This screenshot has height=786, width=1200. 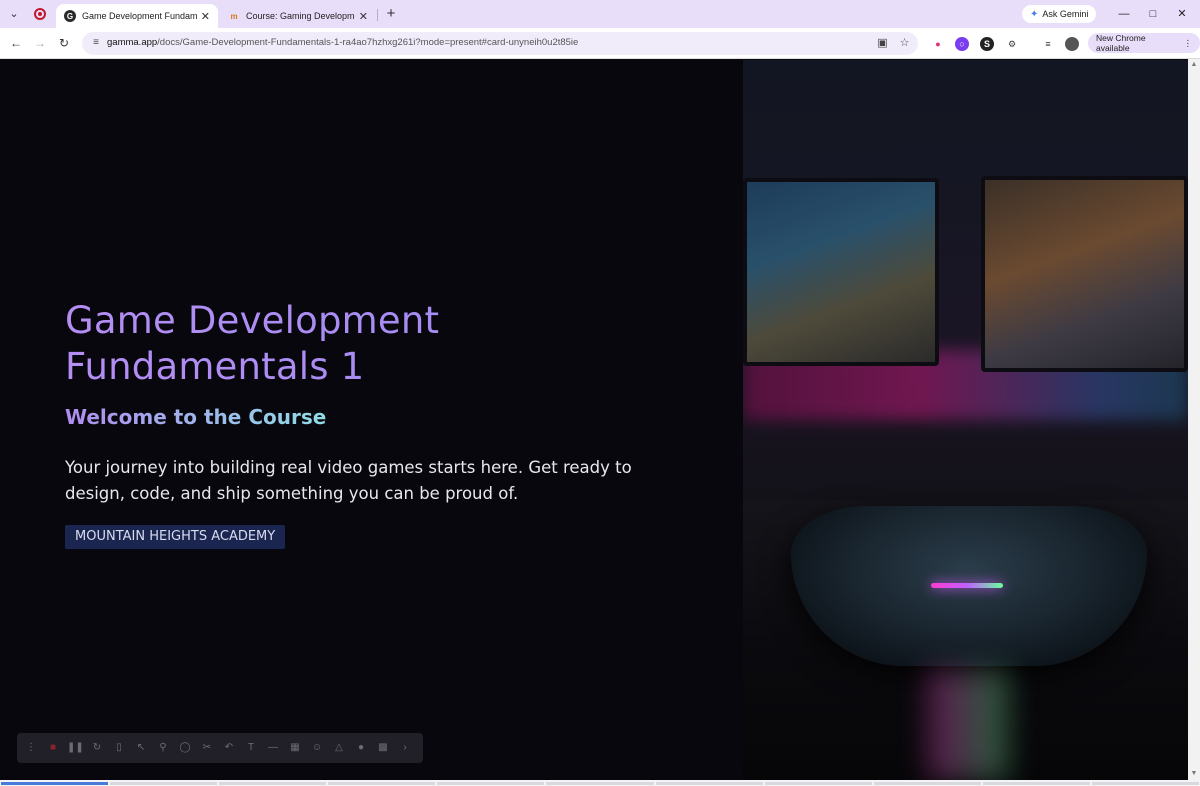 What do you see at coordinates (1194, 65) in the screenshot?
I see `scroll-up-icon: ▲` at bounding box center [1194, 65].